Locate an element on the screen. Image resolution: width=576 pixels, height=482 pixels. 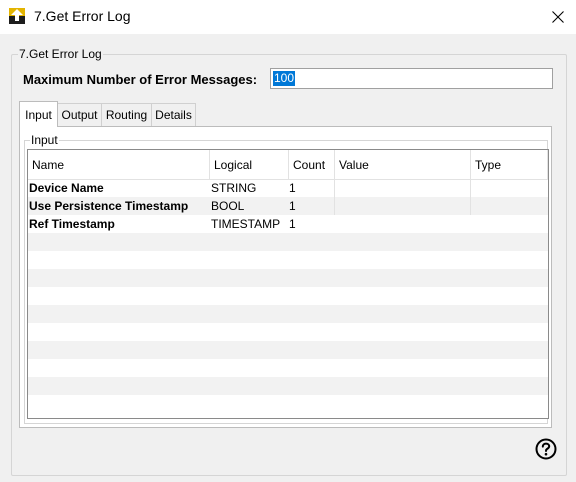
app-icon is located at coordinates (17, 16).